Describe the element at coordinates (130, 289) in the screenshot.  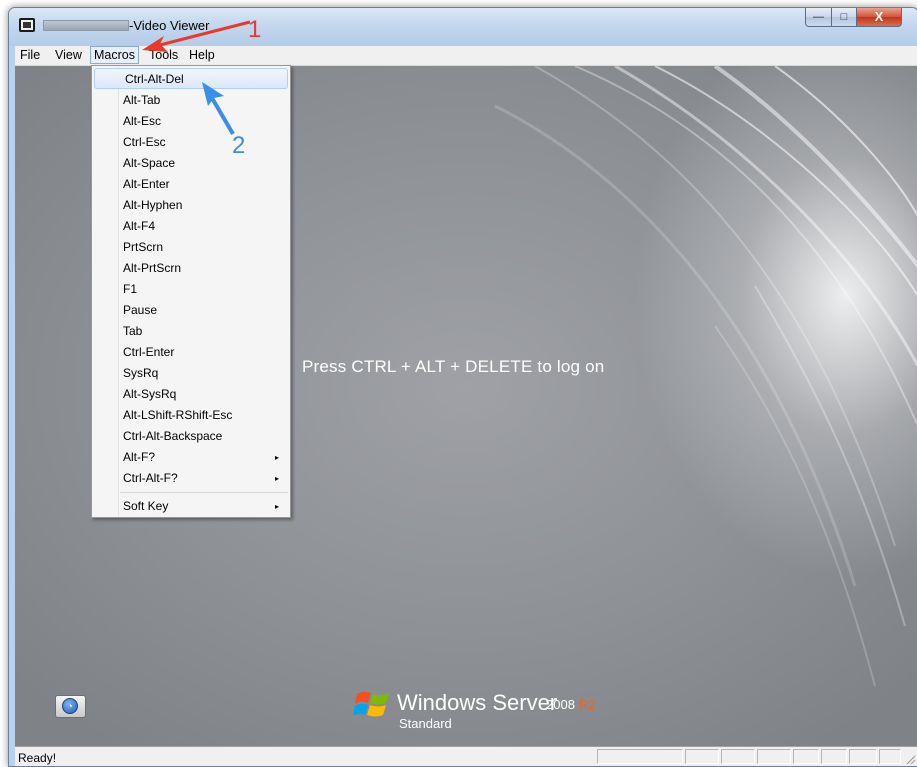
I see `menu-item-label: F1` at that location.